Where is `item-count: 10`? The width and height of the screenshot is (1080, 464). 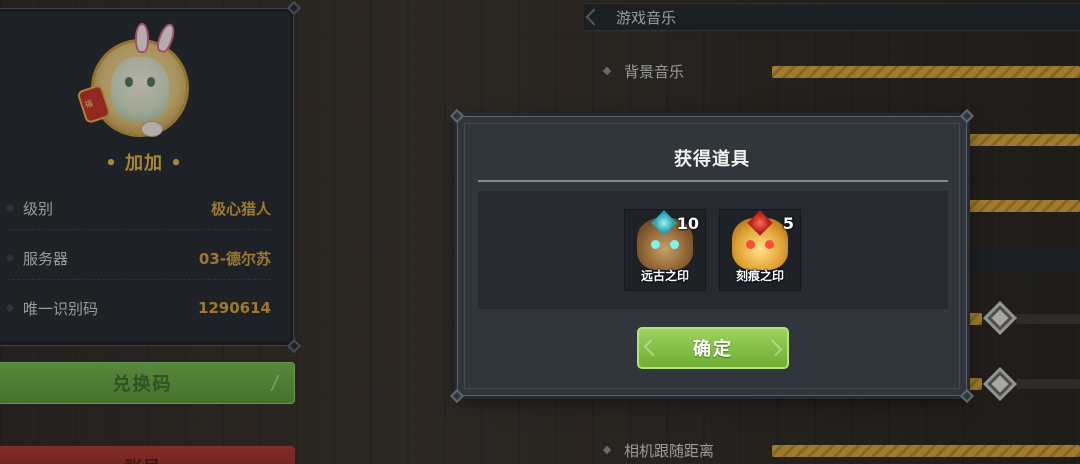 item-count: 10 is located at coordinates (687, 223).